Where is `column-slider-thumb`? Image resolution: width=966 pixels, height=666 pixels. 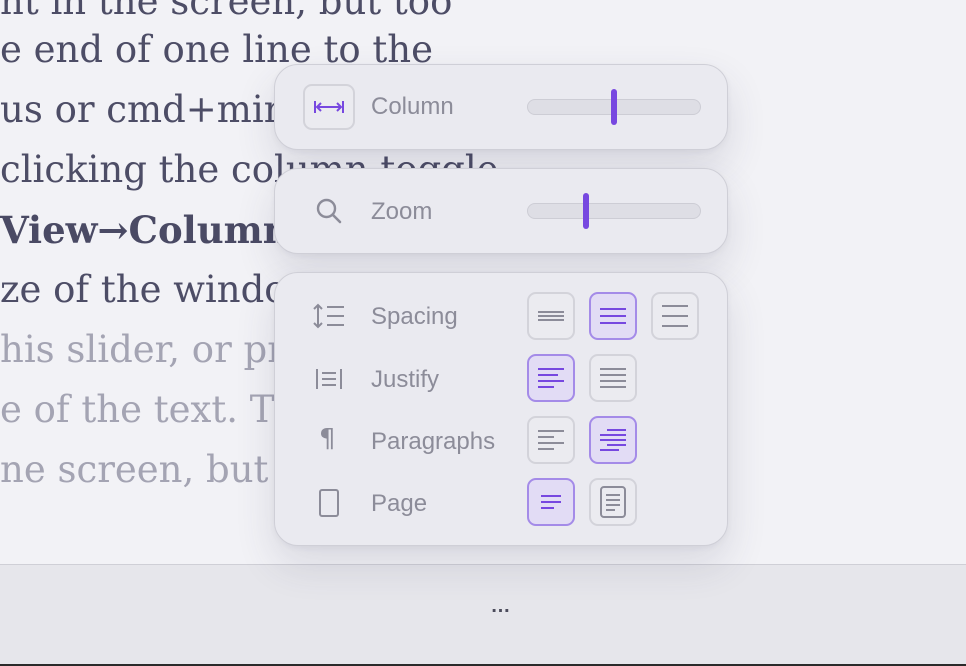 column-slider-thumb is located at coordinates (614, 107).